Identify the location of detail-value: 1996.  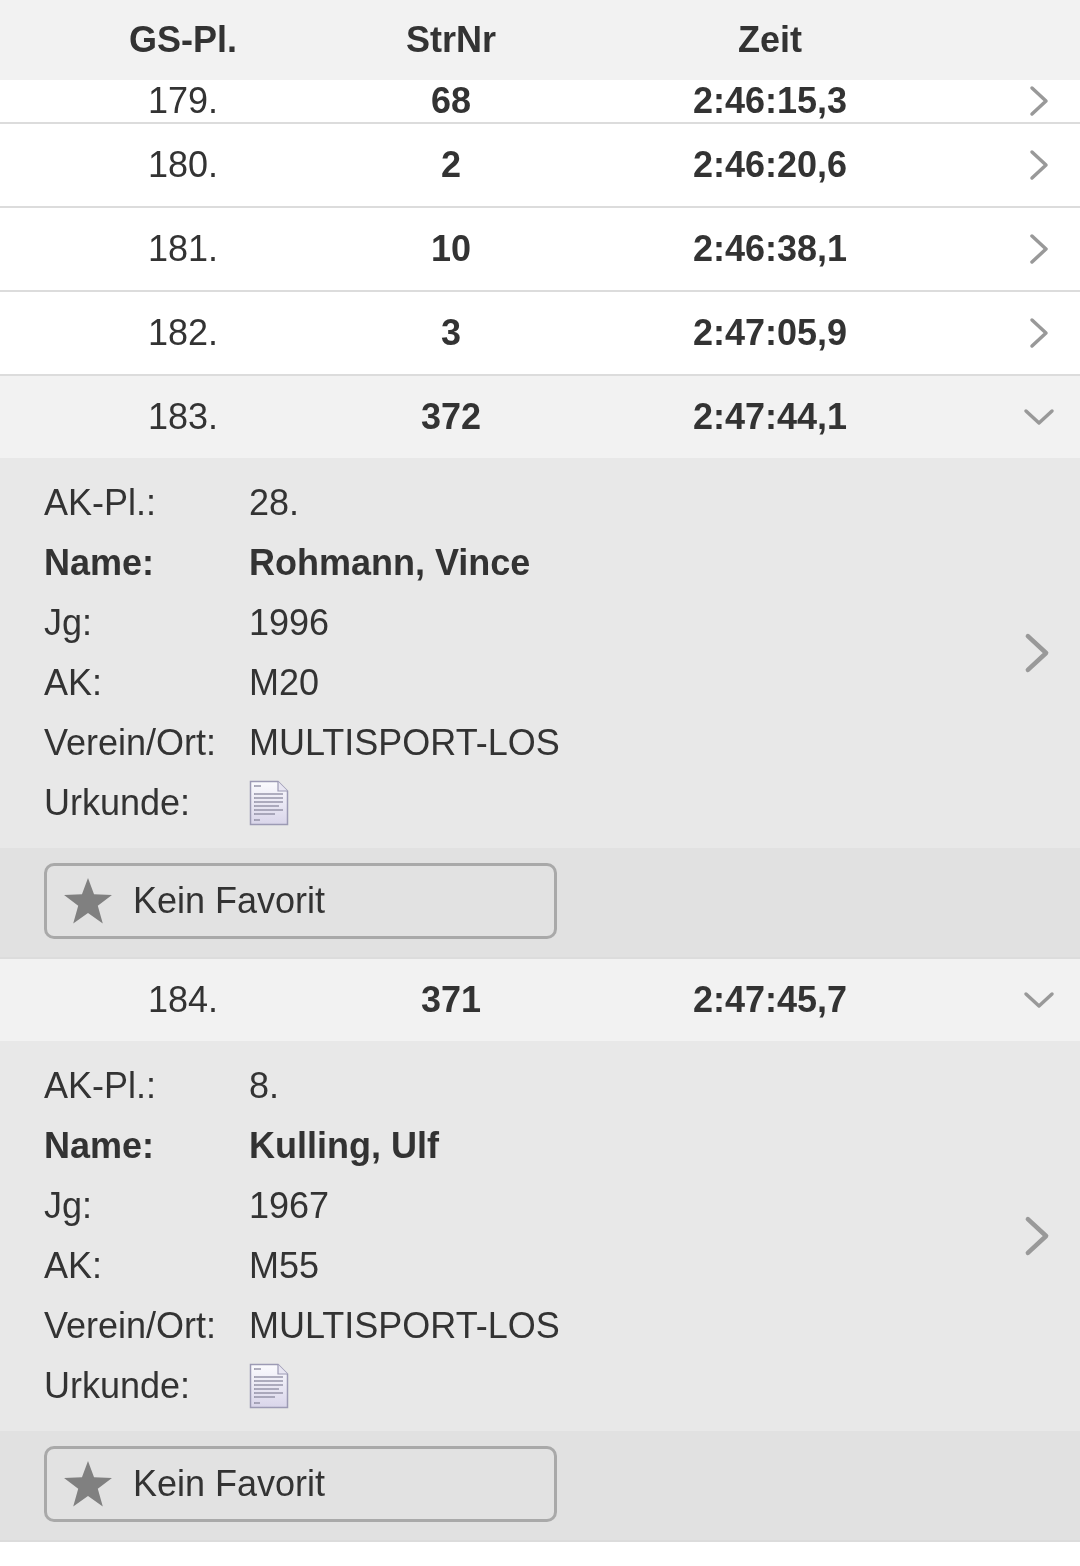
(289, 623).